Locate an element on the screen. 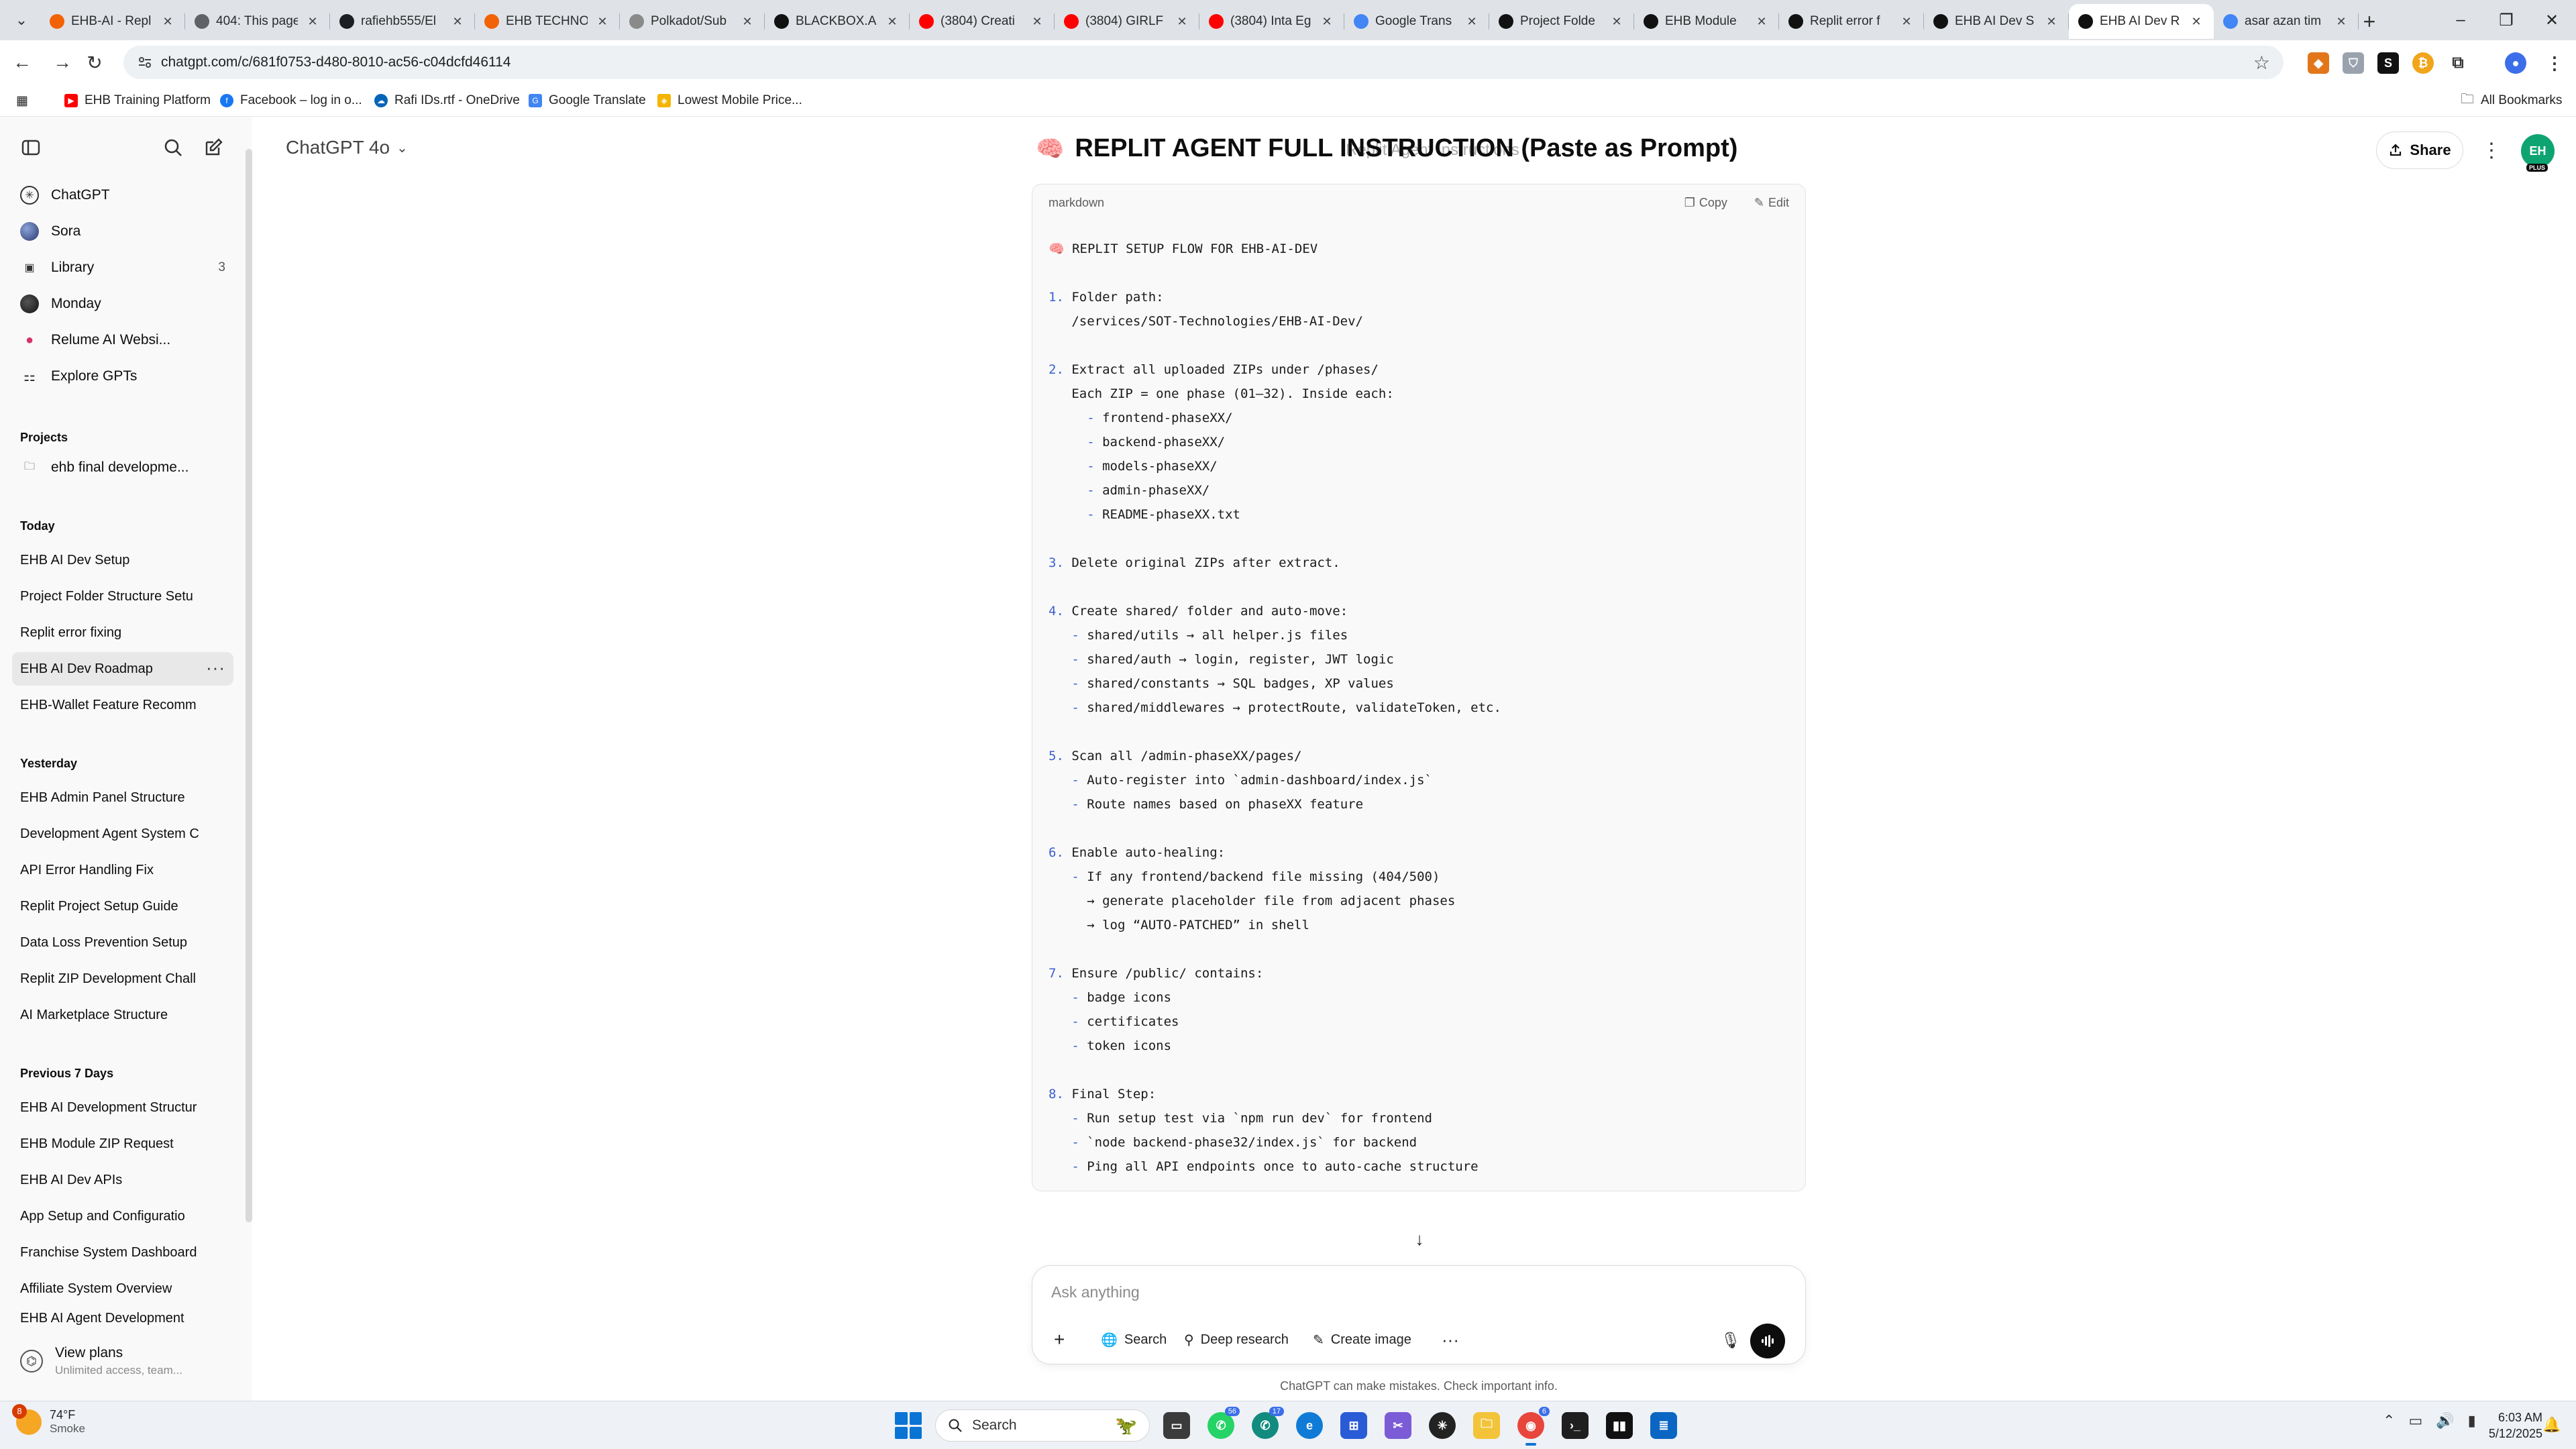 The image size is (2576, 1449). sidebar-item-library: ▣ Library 3 is located at coordinates (122, 267).